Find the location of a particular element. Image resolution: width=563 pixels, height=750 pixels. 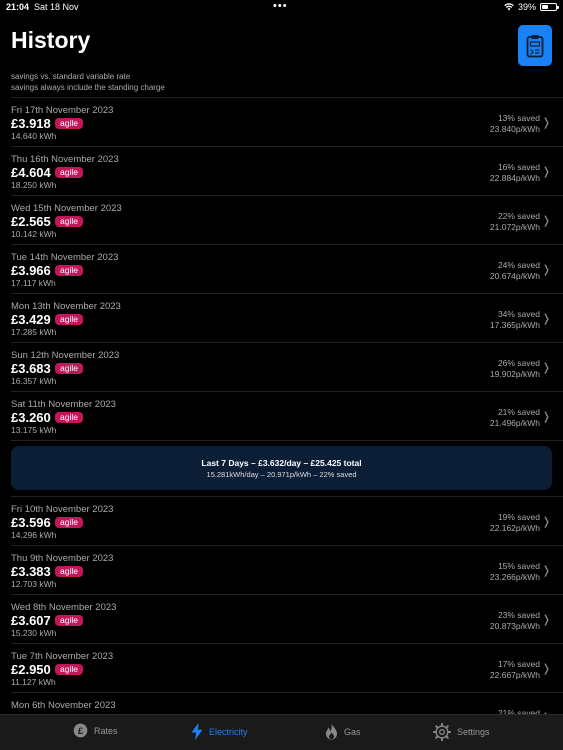

row-date: Mon 6th November 2023 is located at coordinates (63, 705).